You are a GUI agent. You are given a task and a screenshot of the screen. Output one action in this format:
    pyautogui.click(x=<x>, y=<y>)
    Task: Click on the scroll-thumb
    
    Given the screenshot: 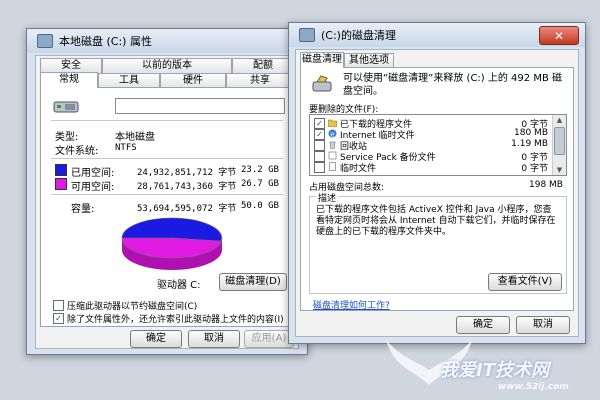 What is the action you would take?
    pyautogui.click(x=559, y=141)
    